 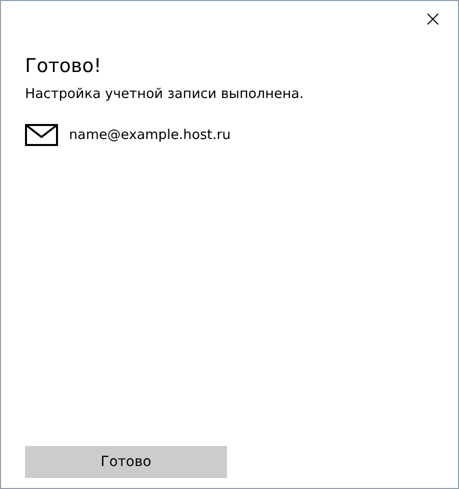 What do you see at coordinates (41, 135) in the screenshot?
I see `envelope-icon` at bounding box center [41, 135].